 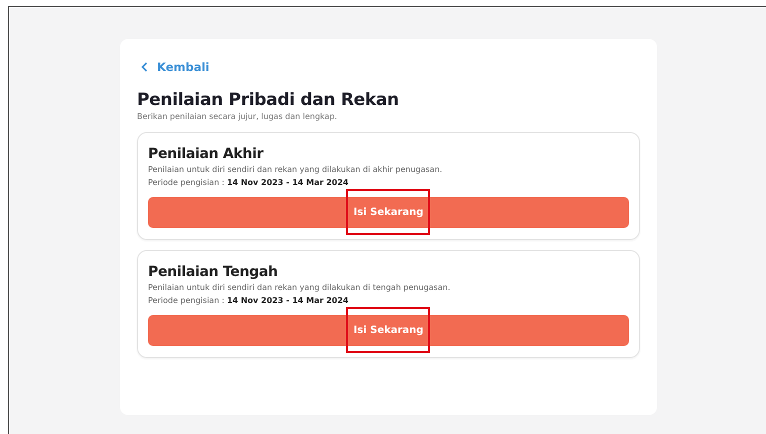 I want to click on page-title: Penilaian Pribadi dan Rekan, so click(x=268, y=100).